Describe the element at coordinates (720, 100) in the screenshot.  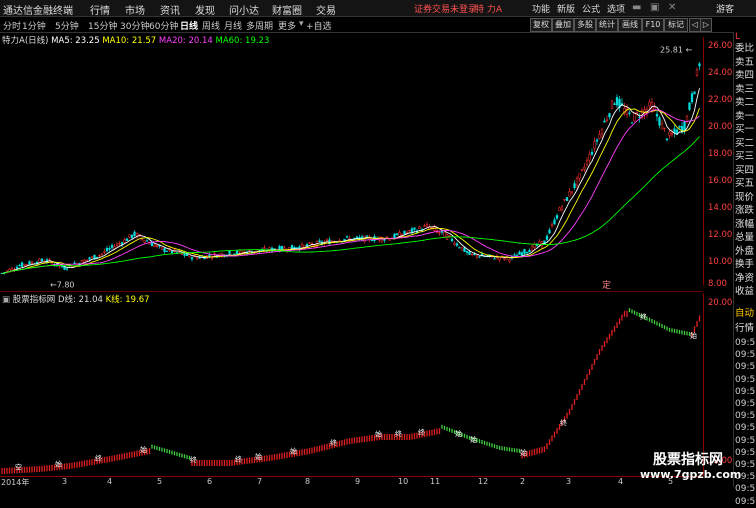
I see `price-tick: 22.00` at that location.